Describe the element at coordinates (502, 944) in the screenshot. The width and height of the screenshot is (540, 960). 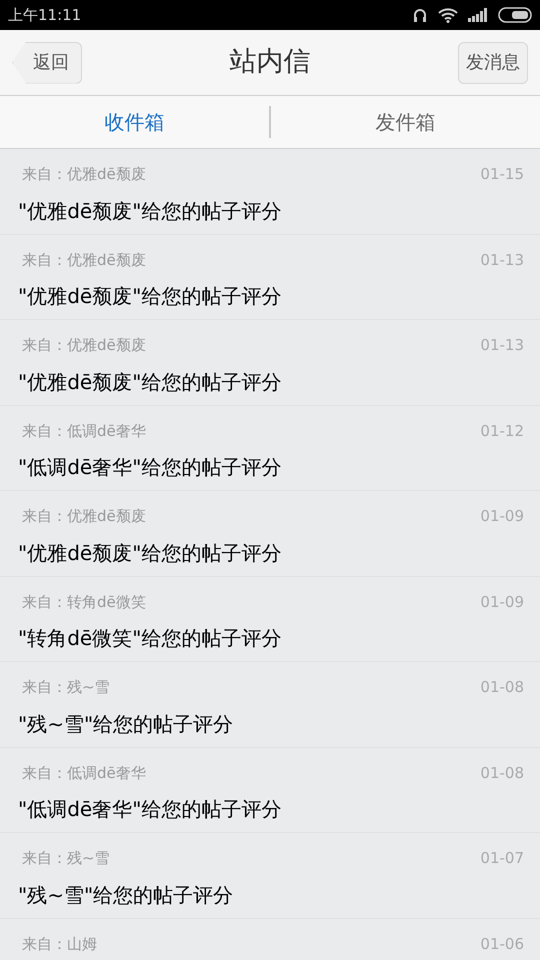
I see `message-date: 01-06` at that location.